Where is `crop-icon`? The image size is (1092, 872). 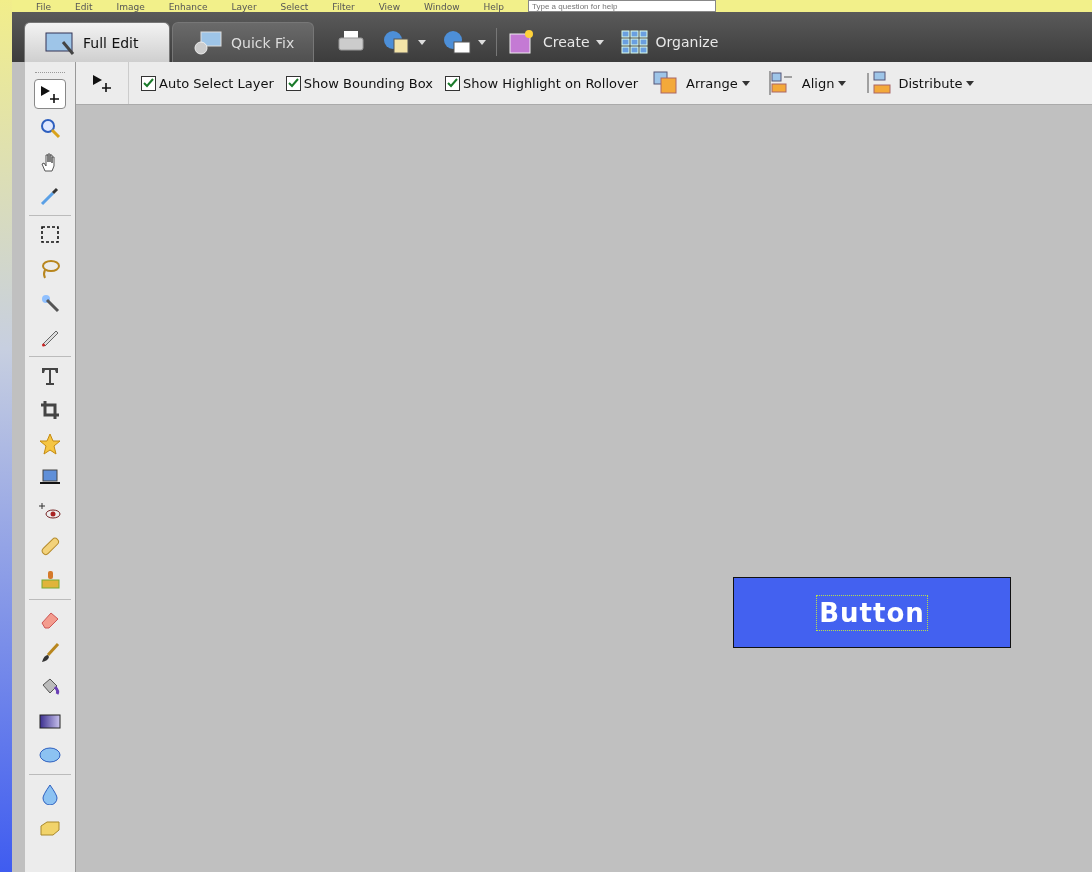 crop-icon is located at coordinates (50, 410).